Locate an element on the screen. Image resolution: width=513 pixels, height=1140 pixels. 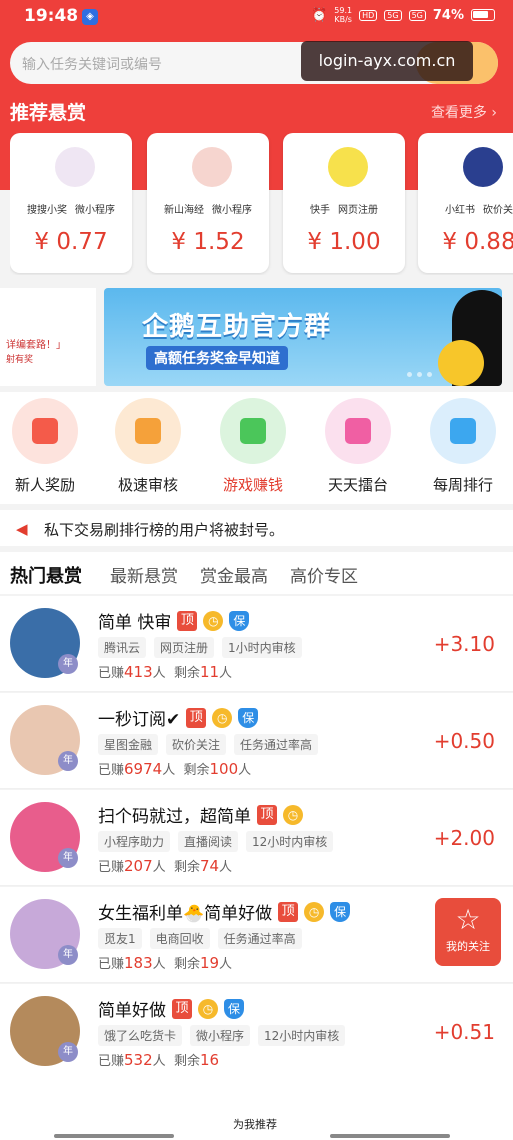
card-tag: 快手 is located at coordinates (320, 210).